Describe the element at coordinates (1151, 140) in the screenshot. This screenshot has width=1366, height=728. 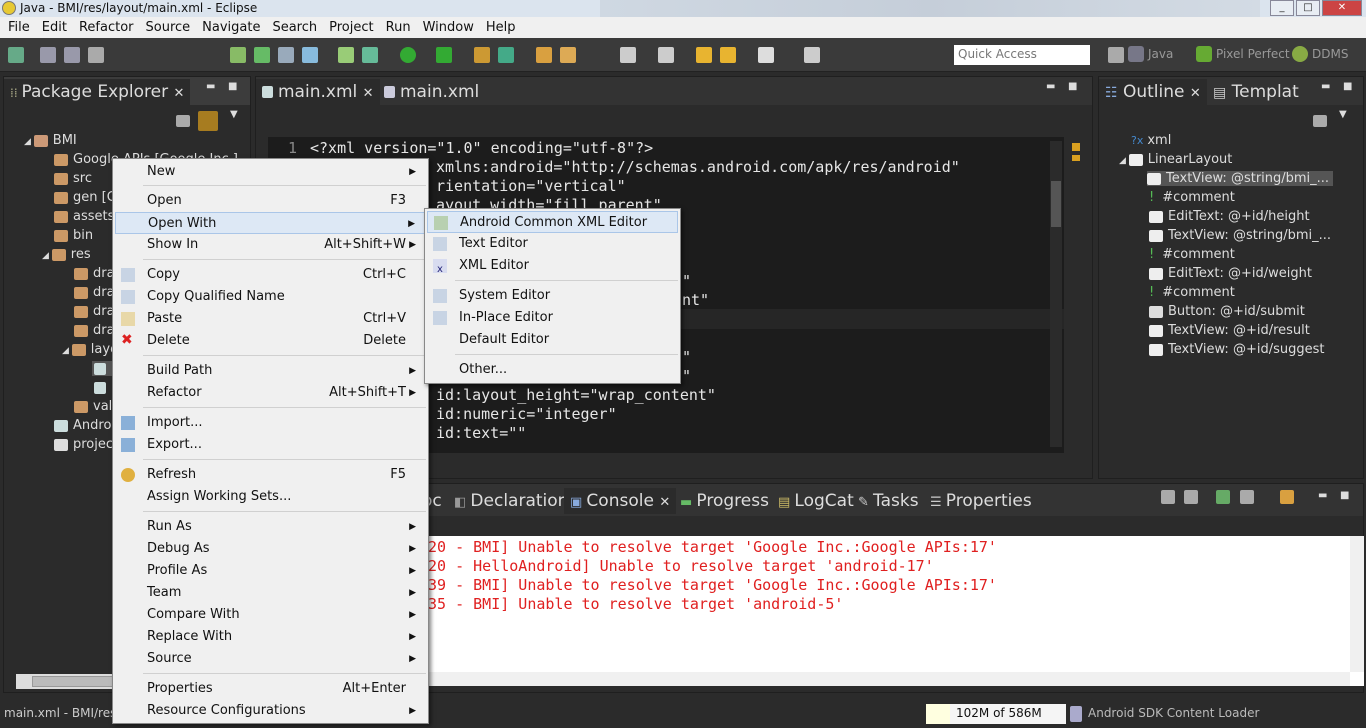
I see `outline-item: ?x xml` at that location.